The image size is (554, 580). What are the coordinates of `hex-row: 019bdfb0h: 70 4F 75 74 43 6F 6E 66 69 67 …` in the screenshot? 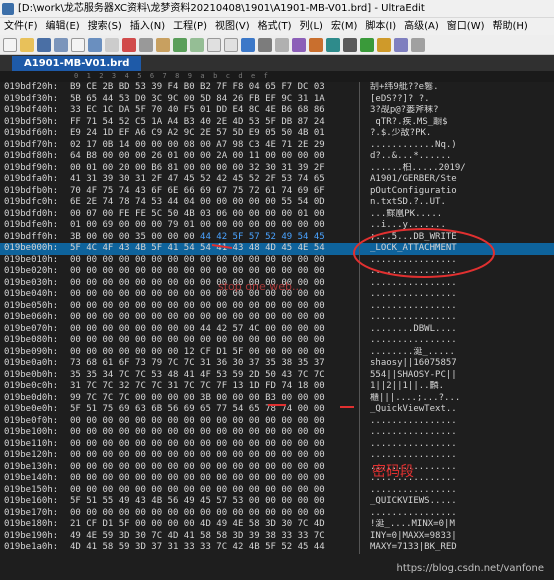 It's located at (277, 191).